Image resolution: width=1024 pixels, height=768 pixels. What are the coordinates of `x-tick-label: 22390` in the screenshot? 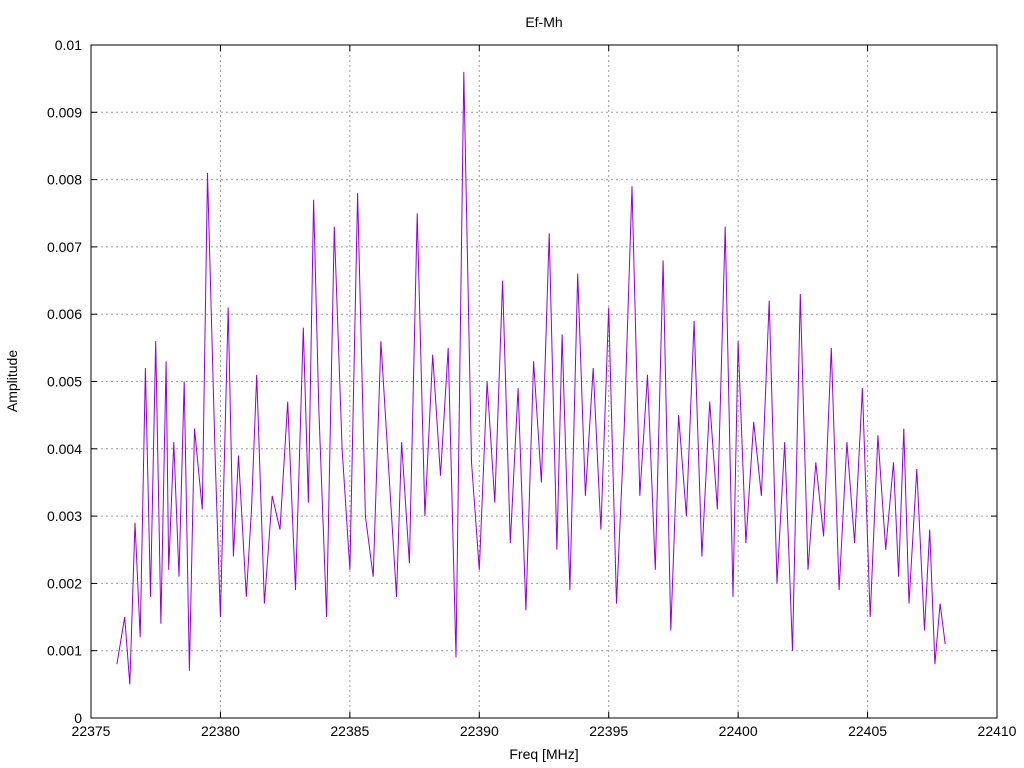 It's located at (479, 731).